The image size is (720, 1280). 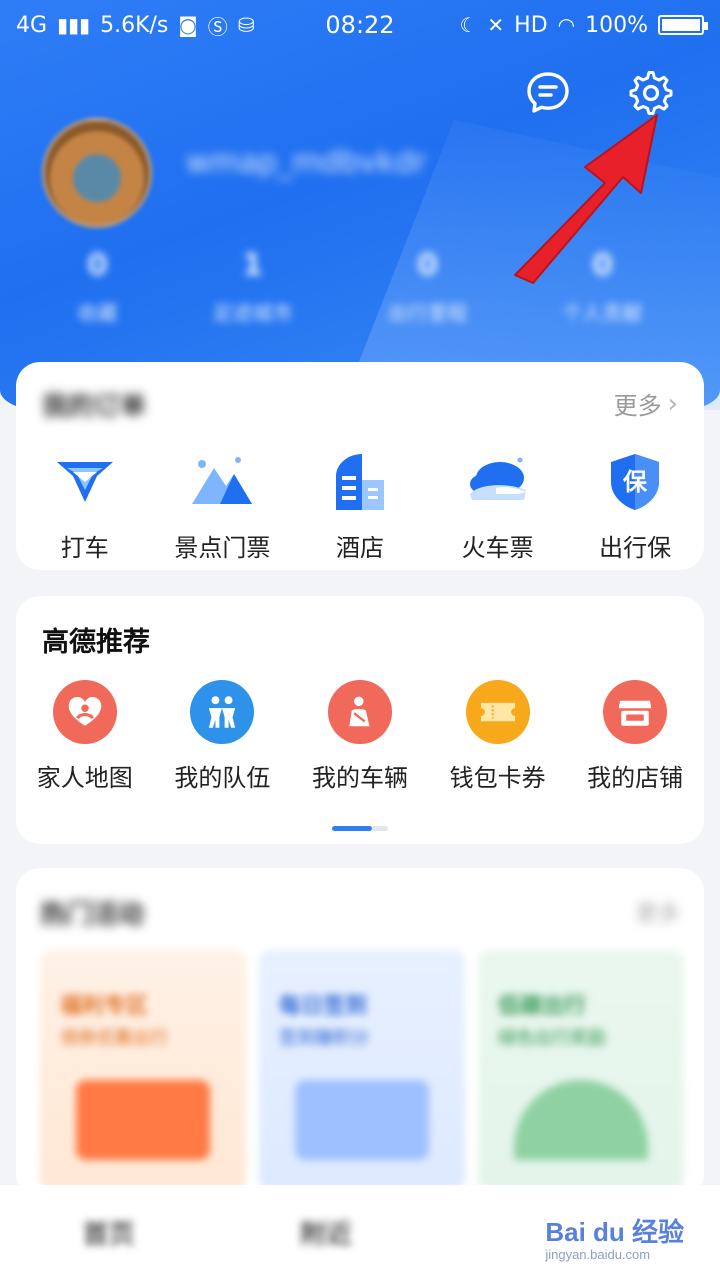 I want to click on recommend-item-label: 家人地图, so click(x=84, y=778).